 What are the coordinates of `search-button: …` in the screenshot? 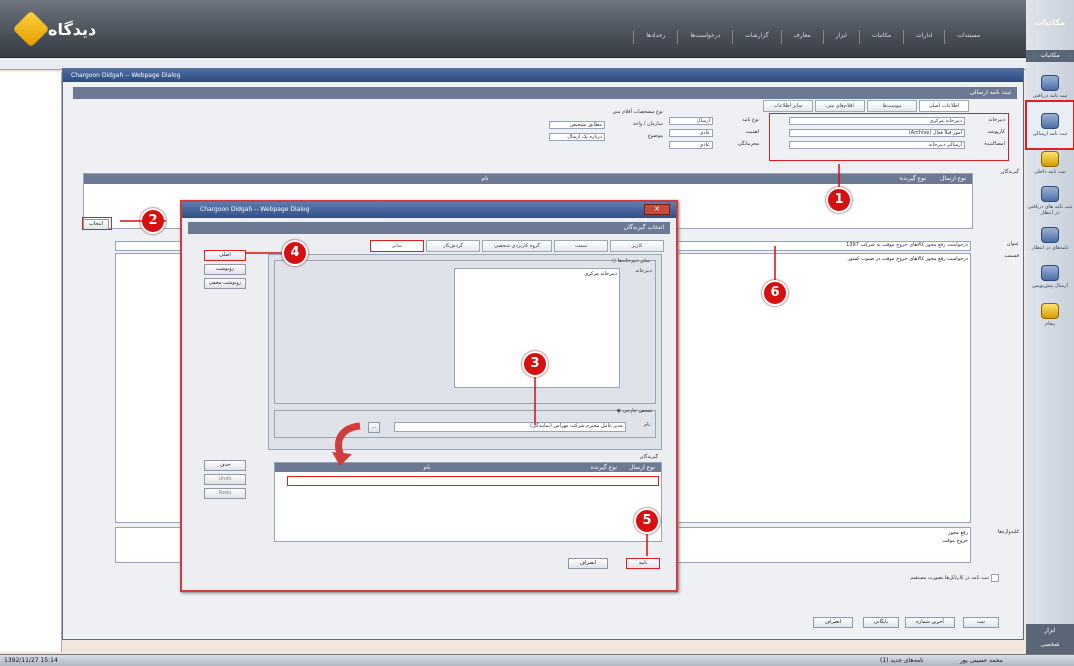 It's located at (374, 427).